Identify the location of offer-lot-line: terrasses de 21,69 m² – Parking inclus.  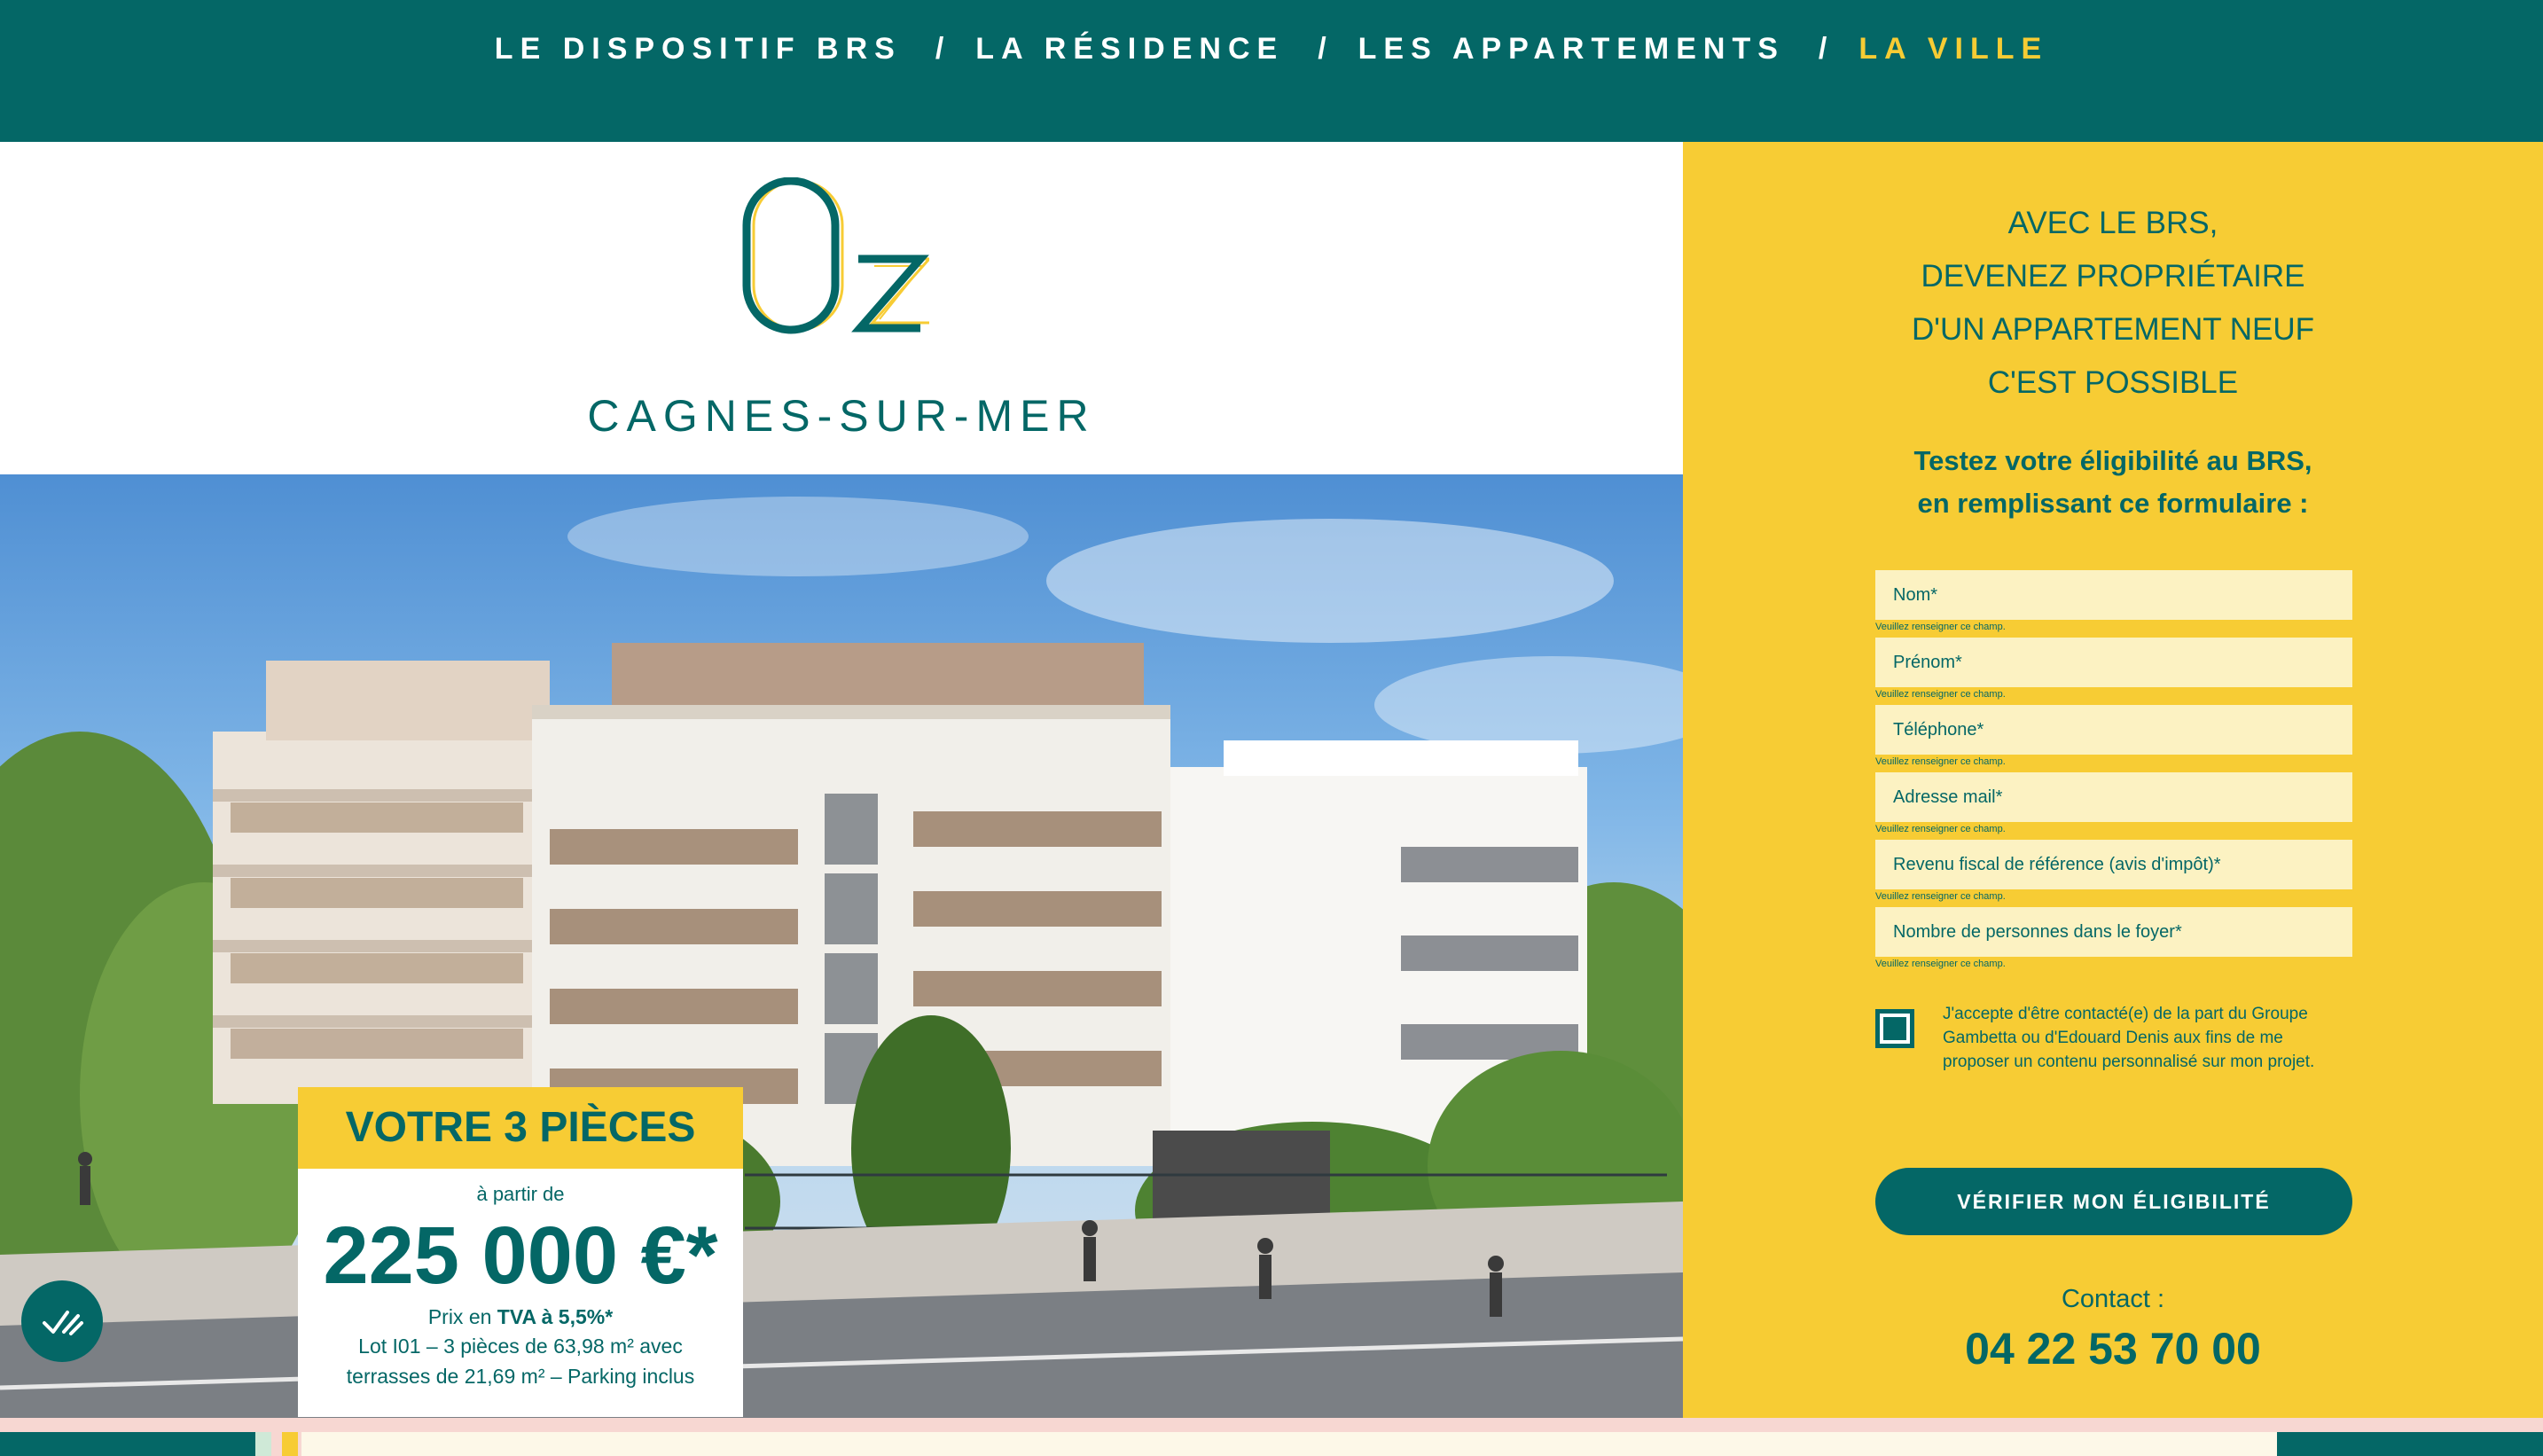
(520, 1376).